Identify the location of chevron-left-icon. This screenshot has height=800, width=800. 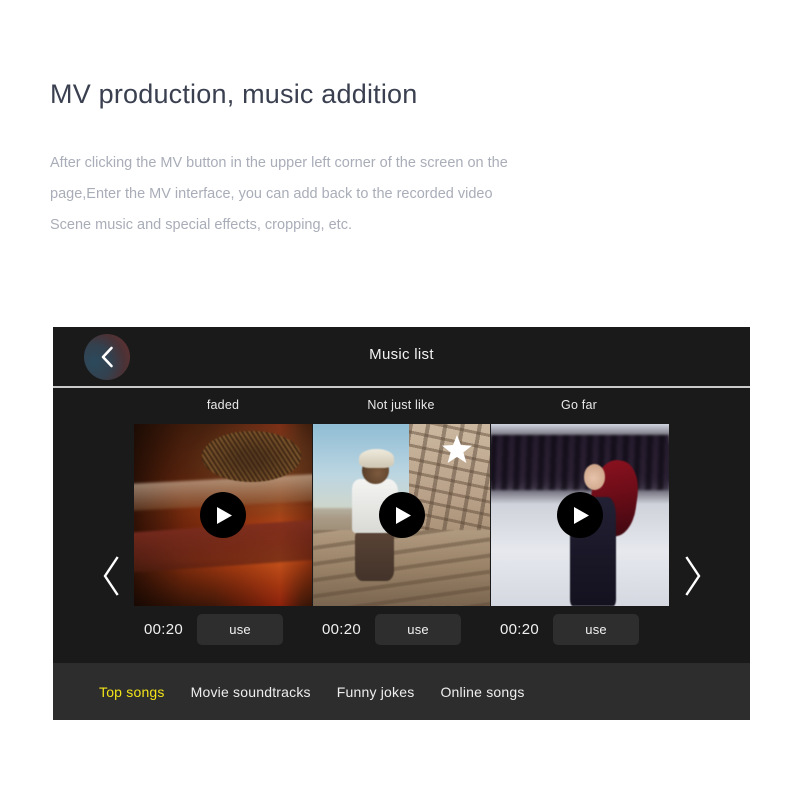
(111, 576).